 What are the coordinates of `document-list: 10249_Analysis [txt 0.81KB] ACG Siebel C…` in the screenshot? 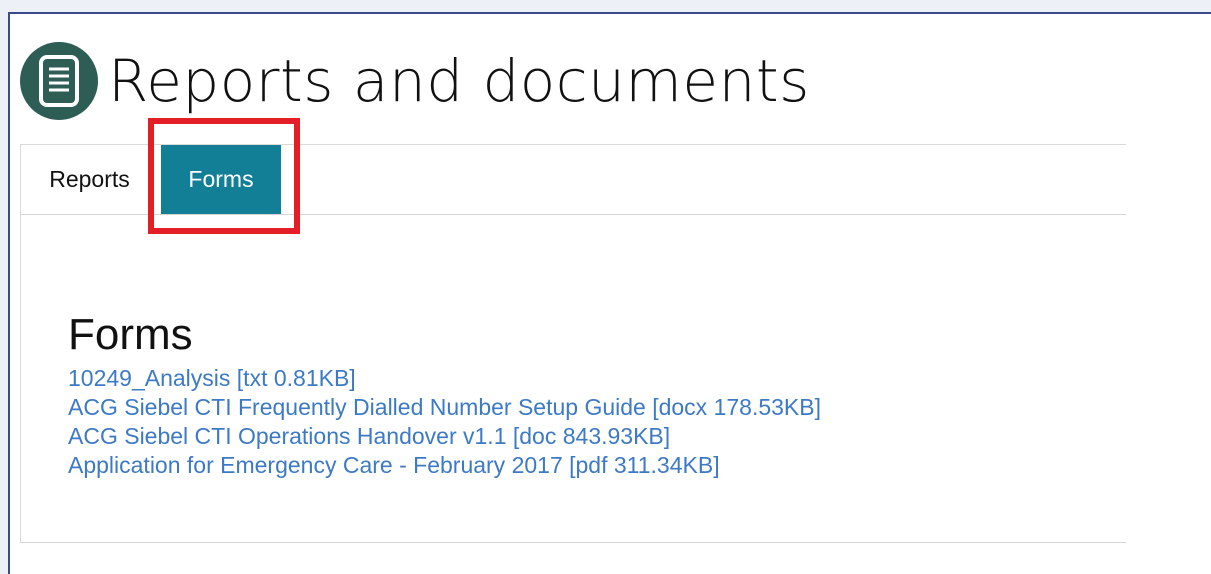 It's located at (444, 422).